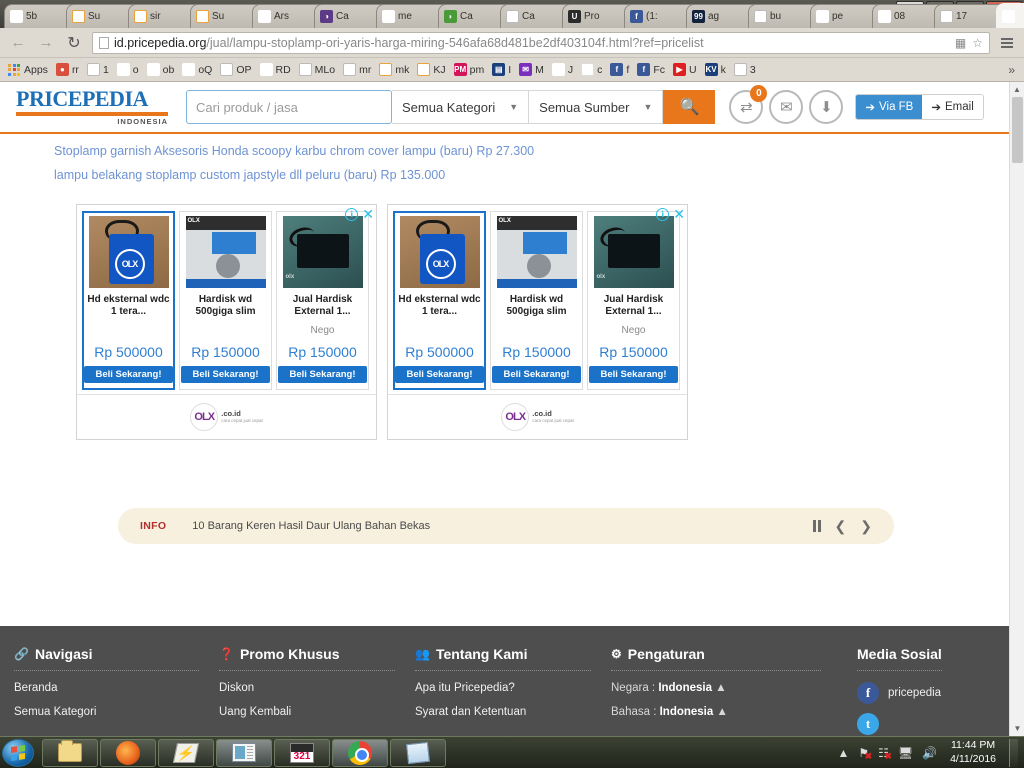 The image size is (1024, 768). Describe the element at coordinates (161, 69) in the screenshot. I see `bookmark-item: olx ob` at that location.